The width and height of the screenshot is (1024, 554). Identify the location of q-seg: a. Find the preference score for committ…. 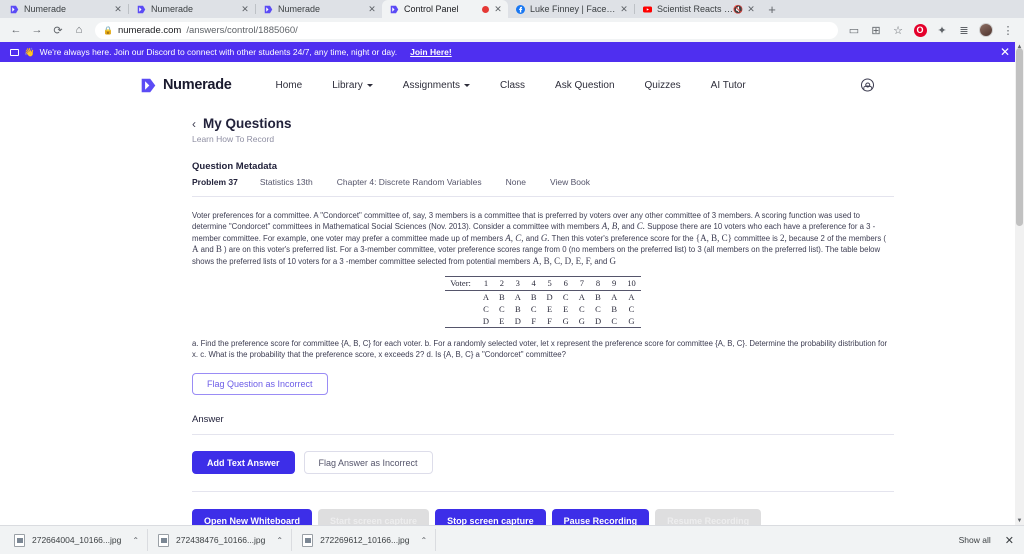
(267, 343).